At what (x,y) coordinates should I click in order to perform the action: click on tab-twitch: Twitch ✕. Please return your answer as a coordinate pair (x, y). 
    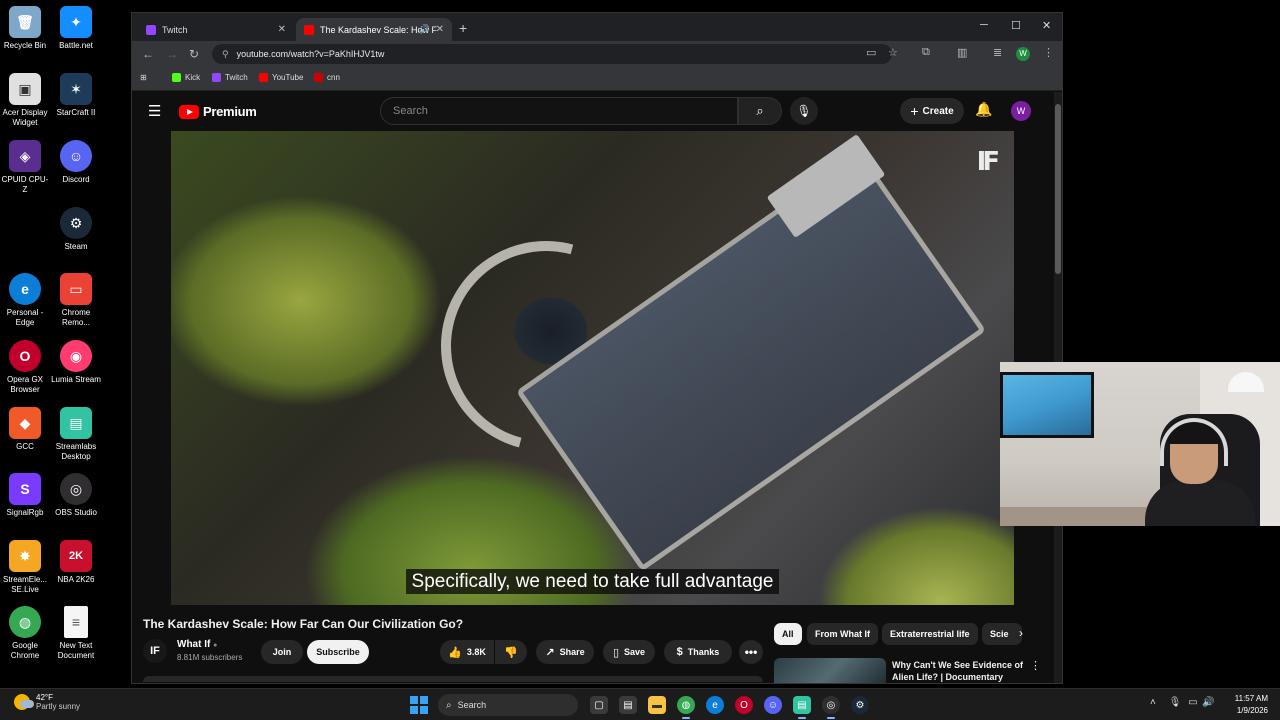
    Looking at the image, I should click on (216, 29).